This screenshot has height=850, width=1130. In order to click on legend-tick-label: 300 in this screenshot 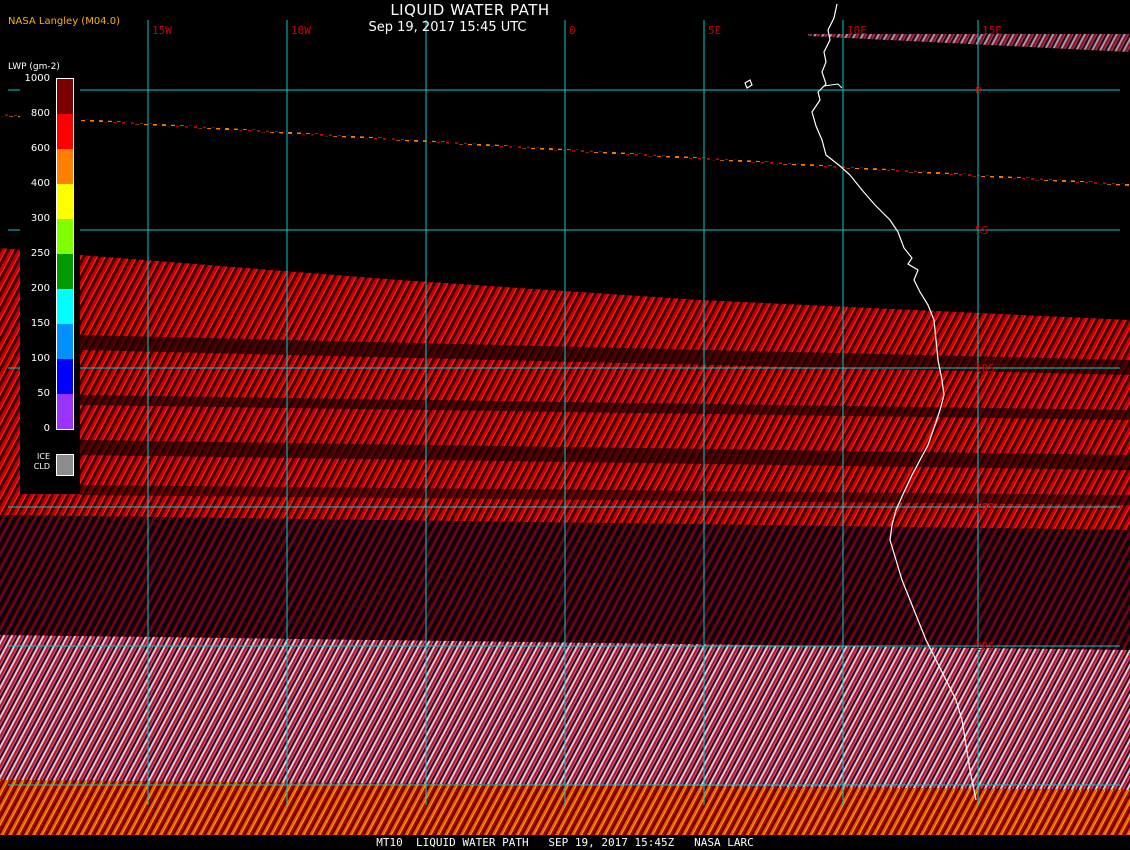, I will do `click(40, 218)`.